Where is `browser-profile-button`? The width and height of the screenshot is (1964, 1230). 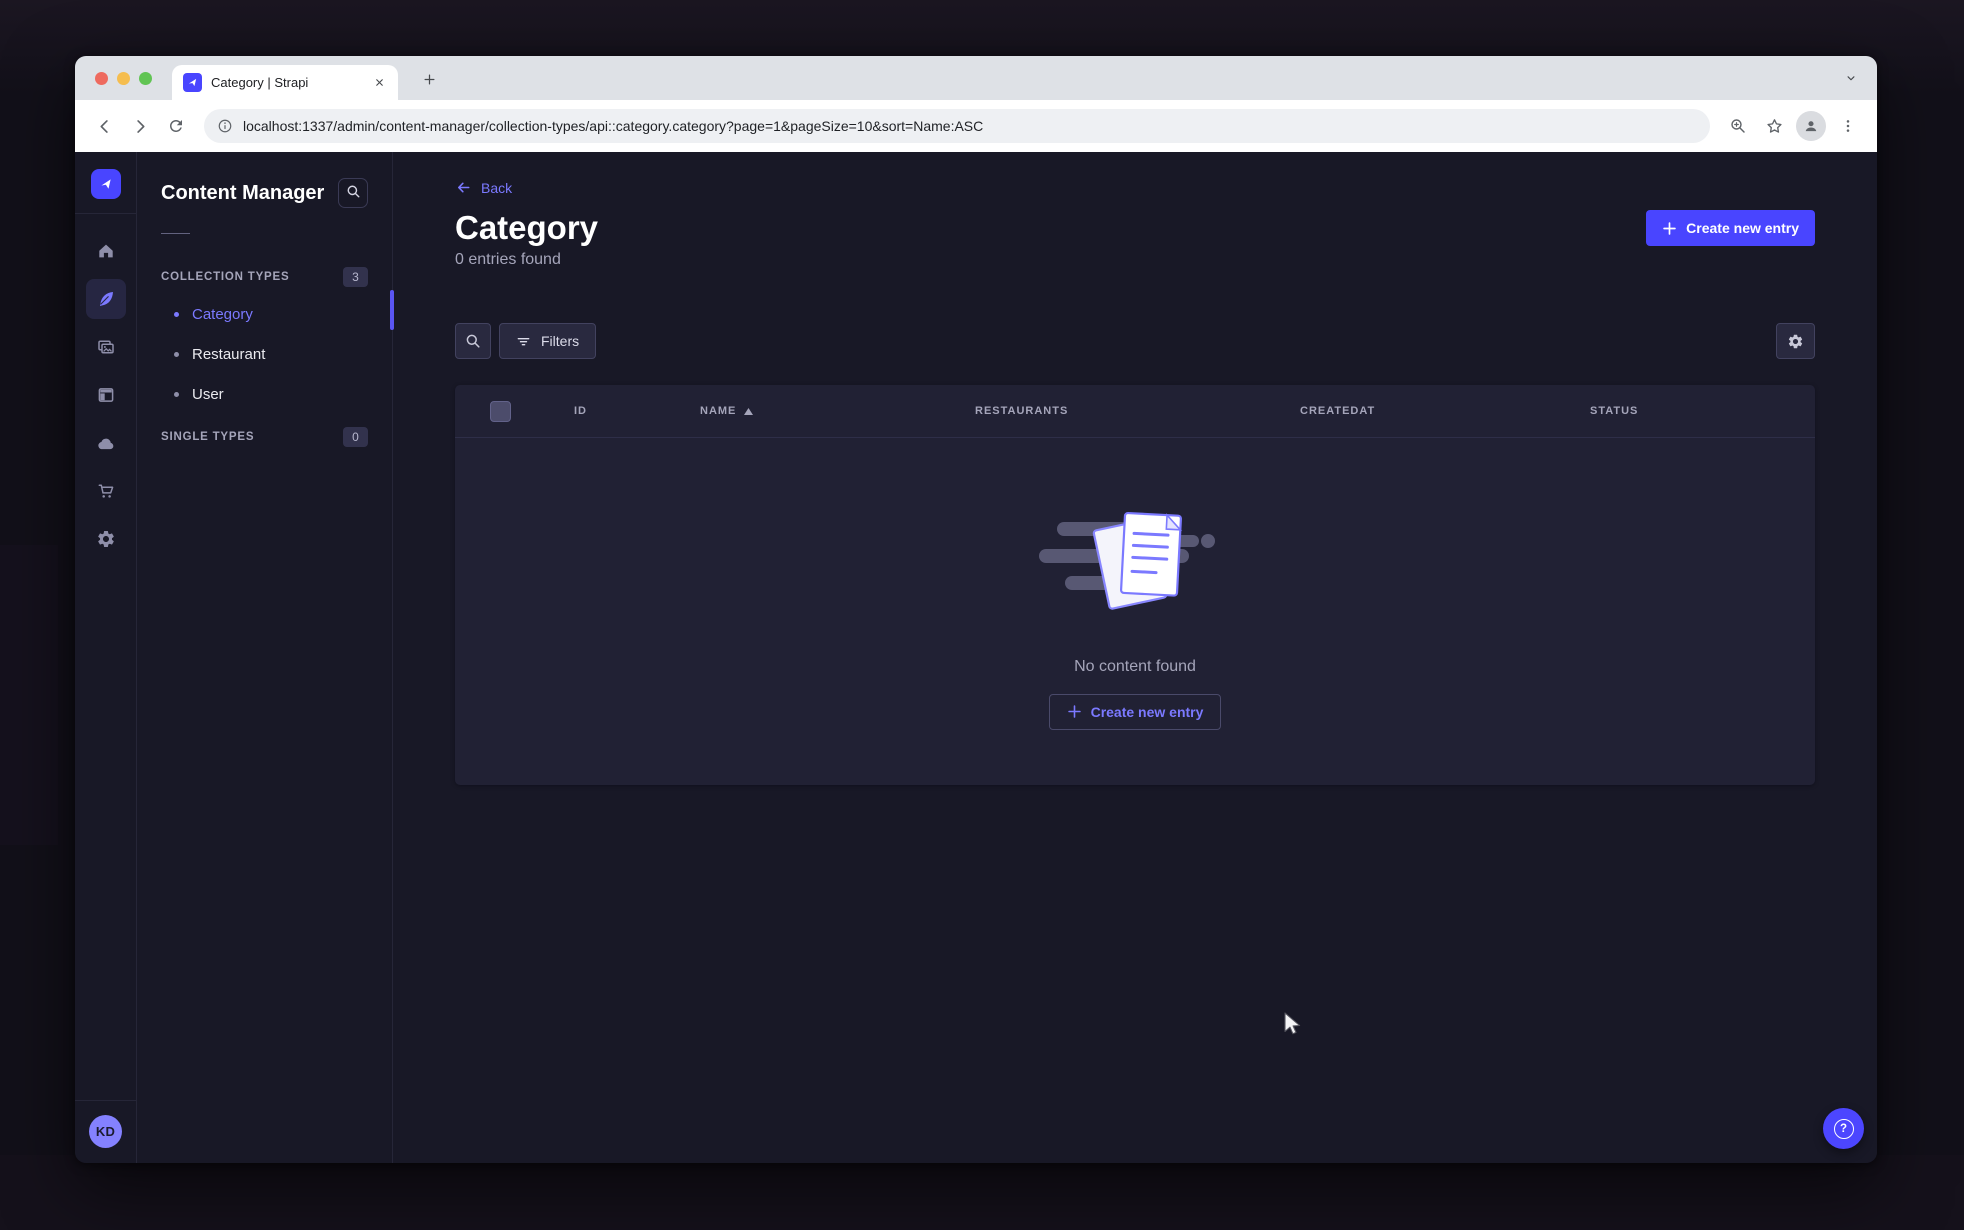
browser-profile-button is located at coordinates (1811, 126).